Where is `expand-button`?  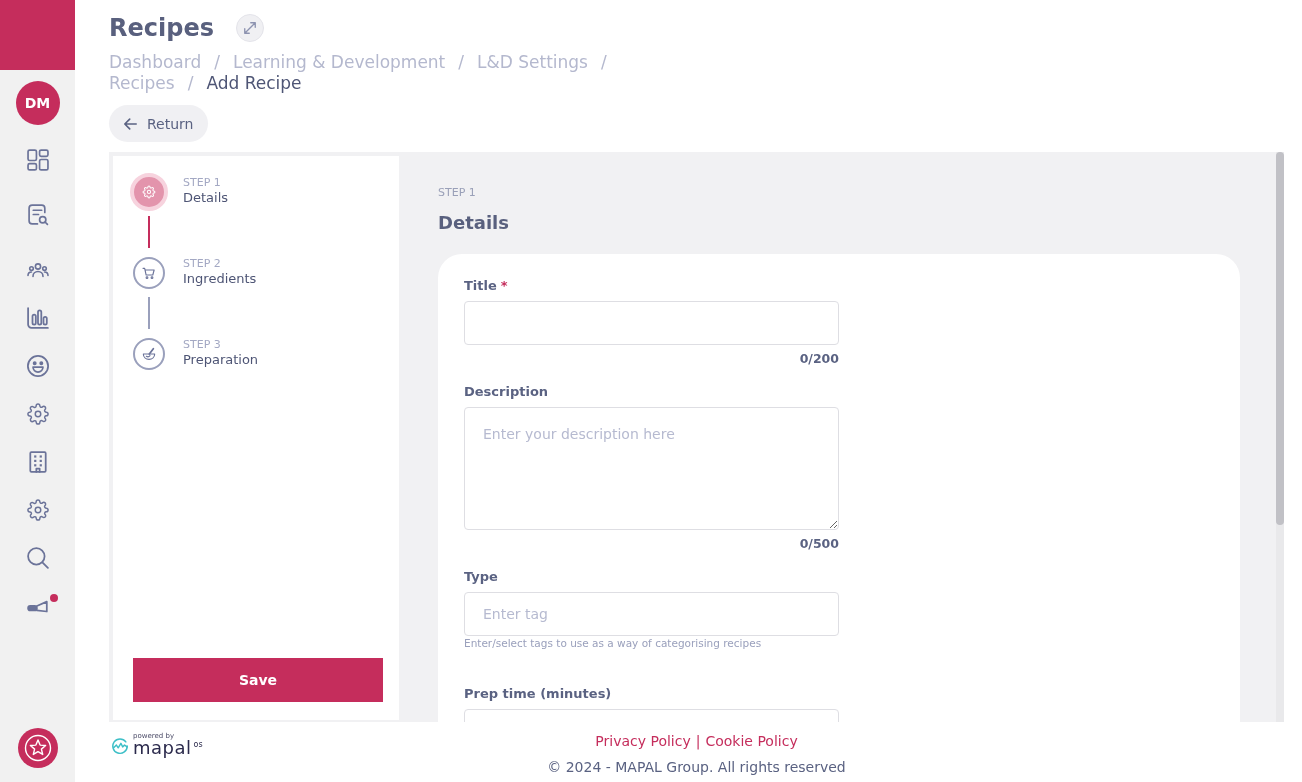 expand-button is located at coordinates (249, 28).